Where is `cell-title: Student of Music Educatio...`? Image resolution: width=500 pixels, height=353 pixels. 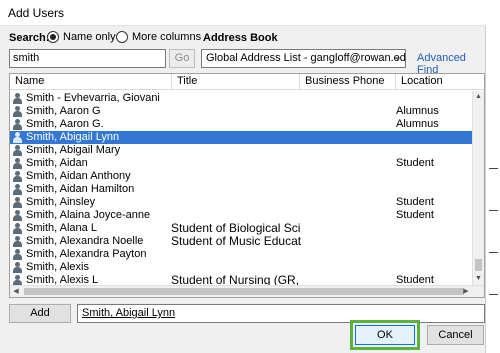
cell-title: Student of Music Educatio... is located at coordinates (236, 241).